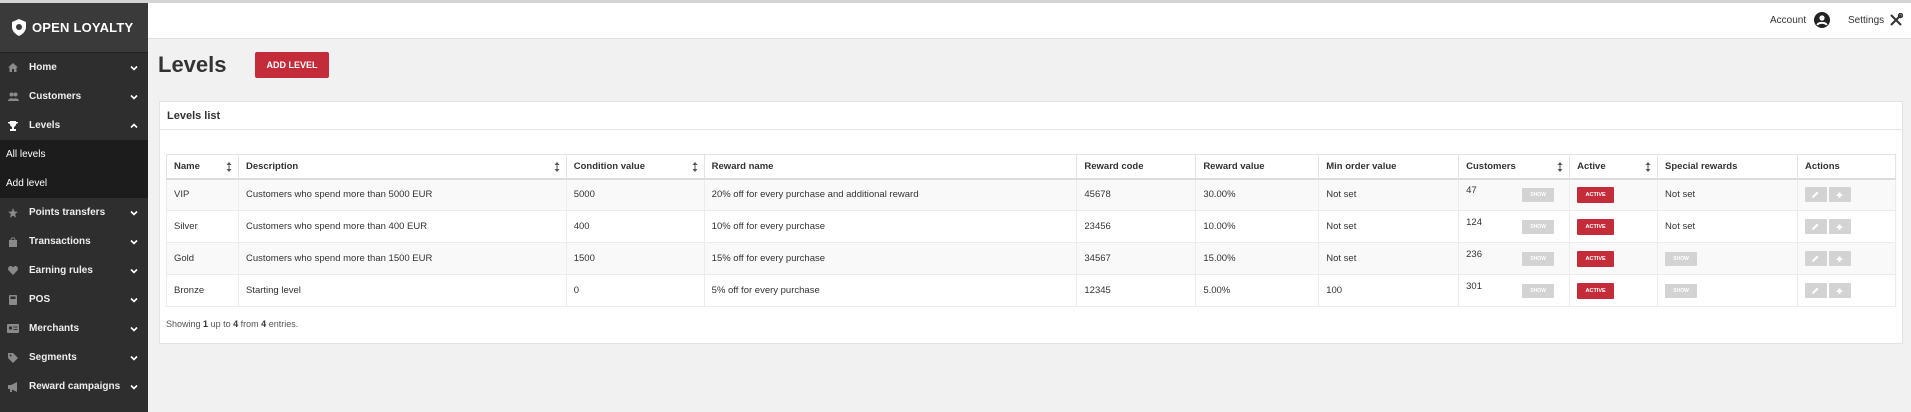  I want to click on users-icon, so click(13, 97).